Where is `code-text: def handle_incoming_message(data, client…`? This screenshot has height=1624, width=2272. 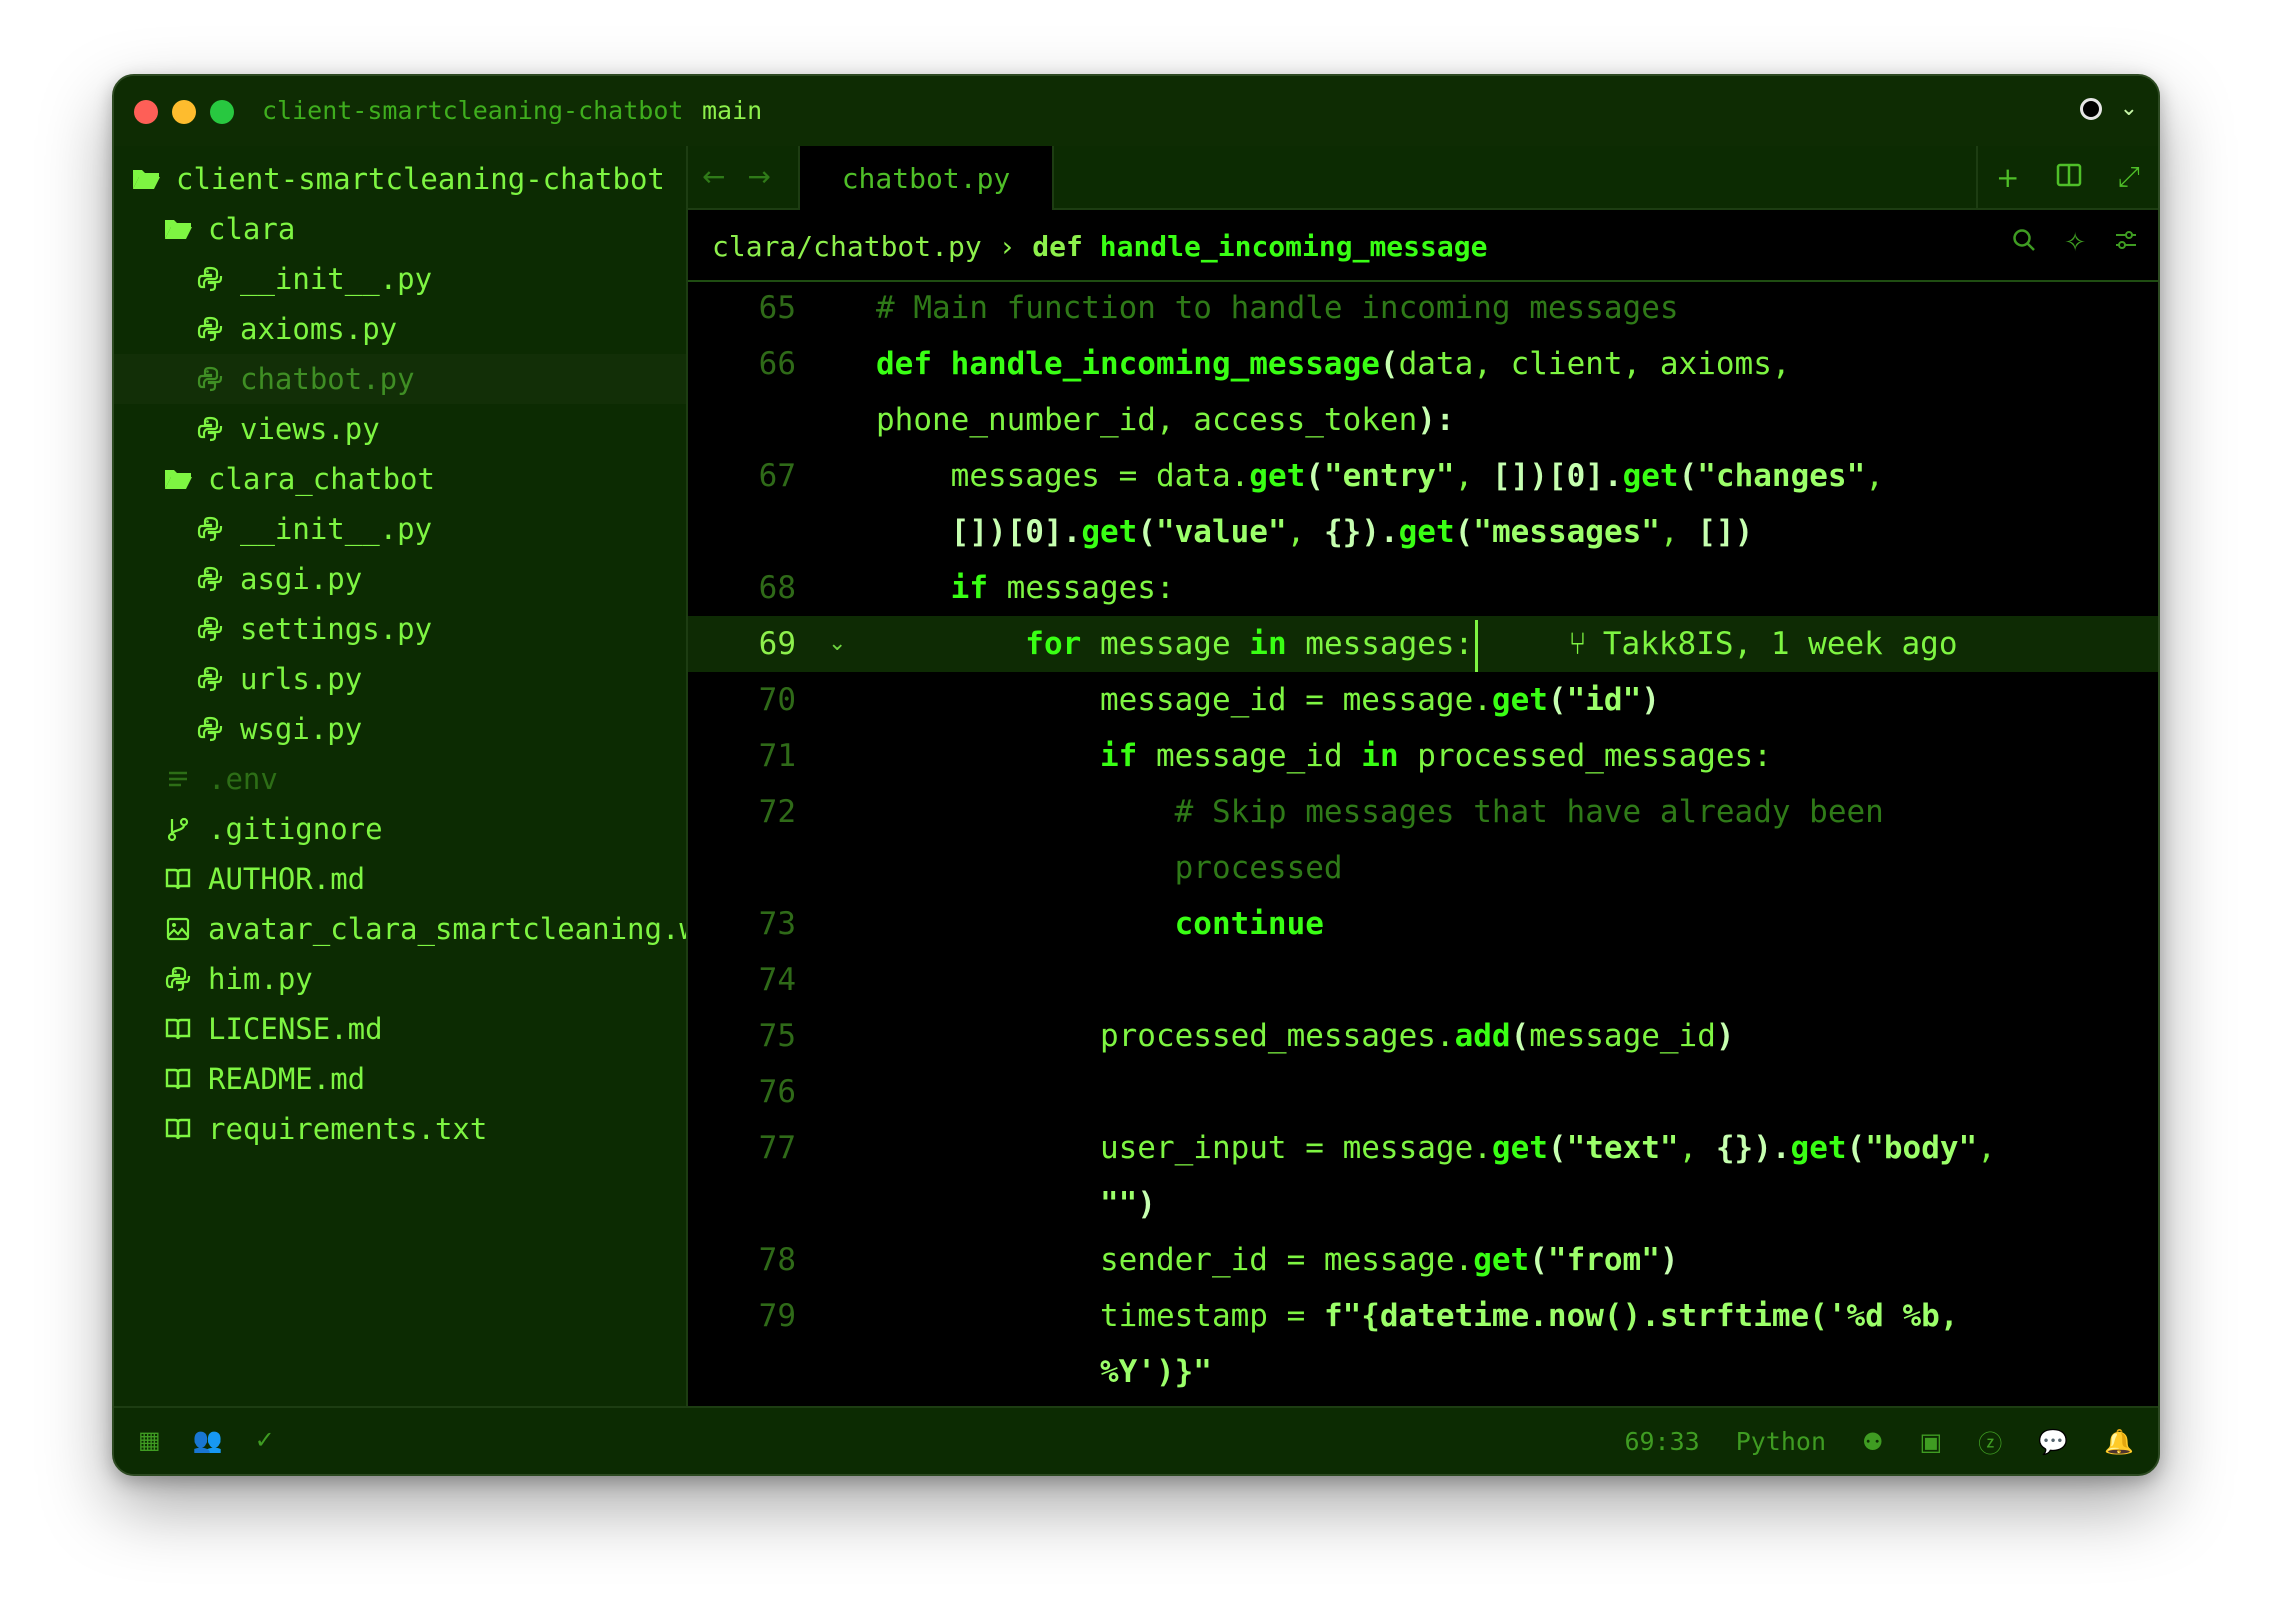
code-text: def handle_incoming_message(data, client… is located at coordinates (1333, 364).